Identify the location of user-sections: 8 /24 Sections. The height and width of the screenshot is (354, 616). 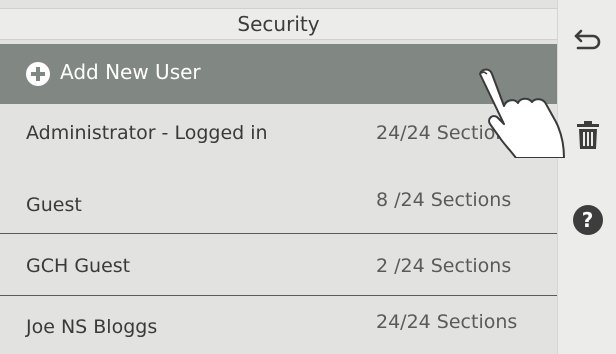
(444, 200).